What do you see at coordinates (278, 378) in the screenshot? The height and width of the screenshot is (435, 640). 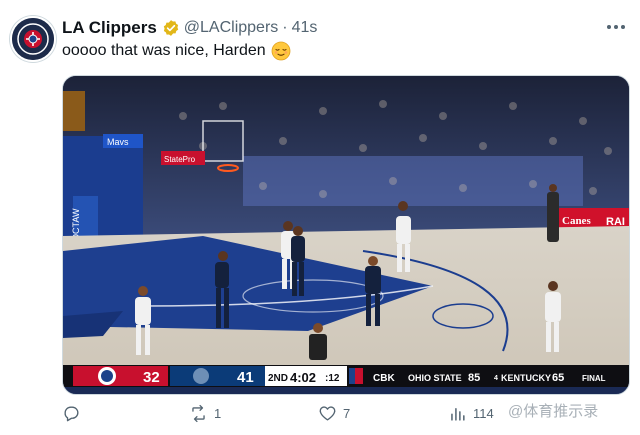 I see `game-quarter: 2ND` at bounding box center [278, 378].